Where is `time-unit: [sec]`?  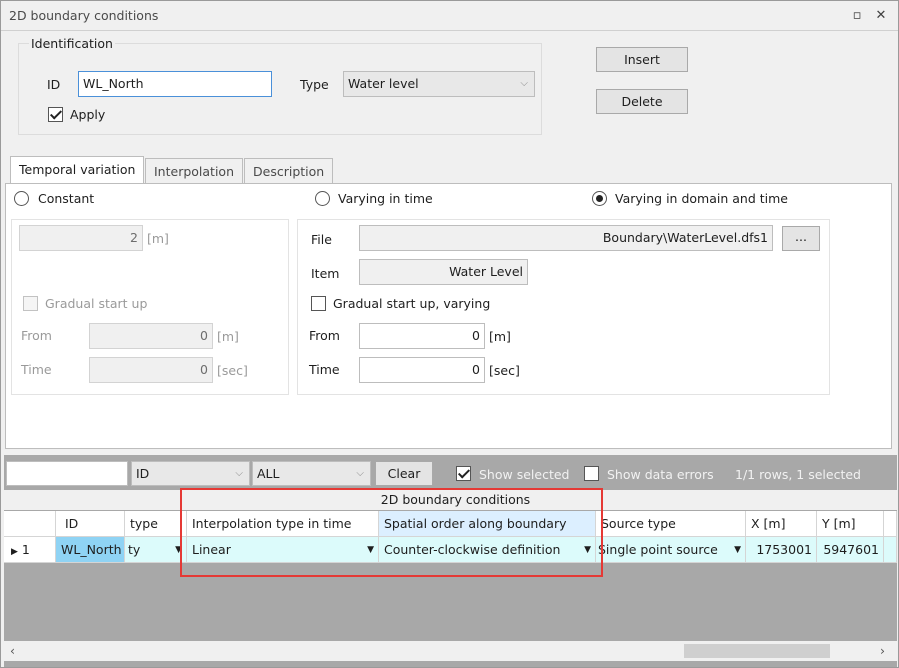 time-unit: [sec] is located at coordinates (232, 370).